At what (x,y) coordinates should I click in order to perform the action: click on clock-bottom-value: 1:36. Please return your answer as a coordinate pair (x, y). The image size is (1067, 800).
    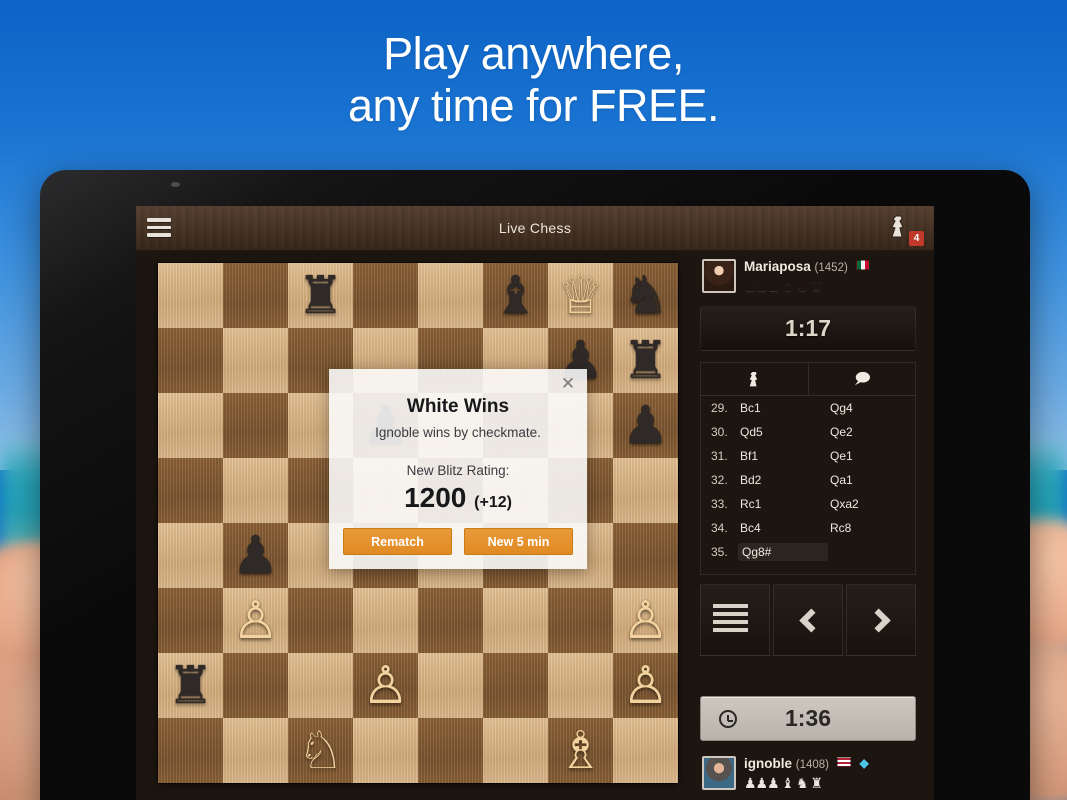
    Looking at the image, I should click on (808, 718).